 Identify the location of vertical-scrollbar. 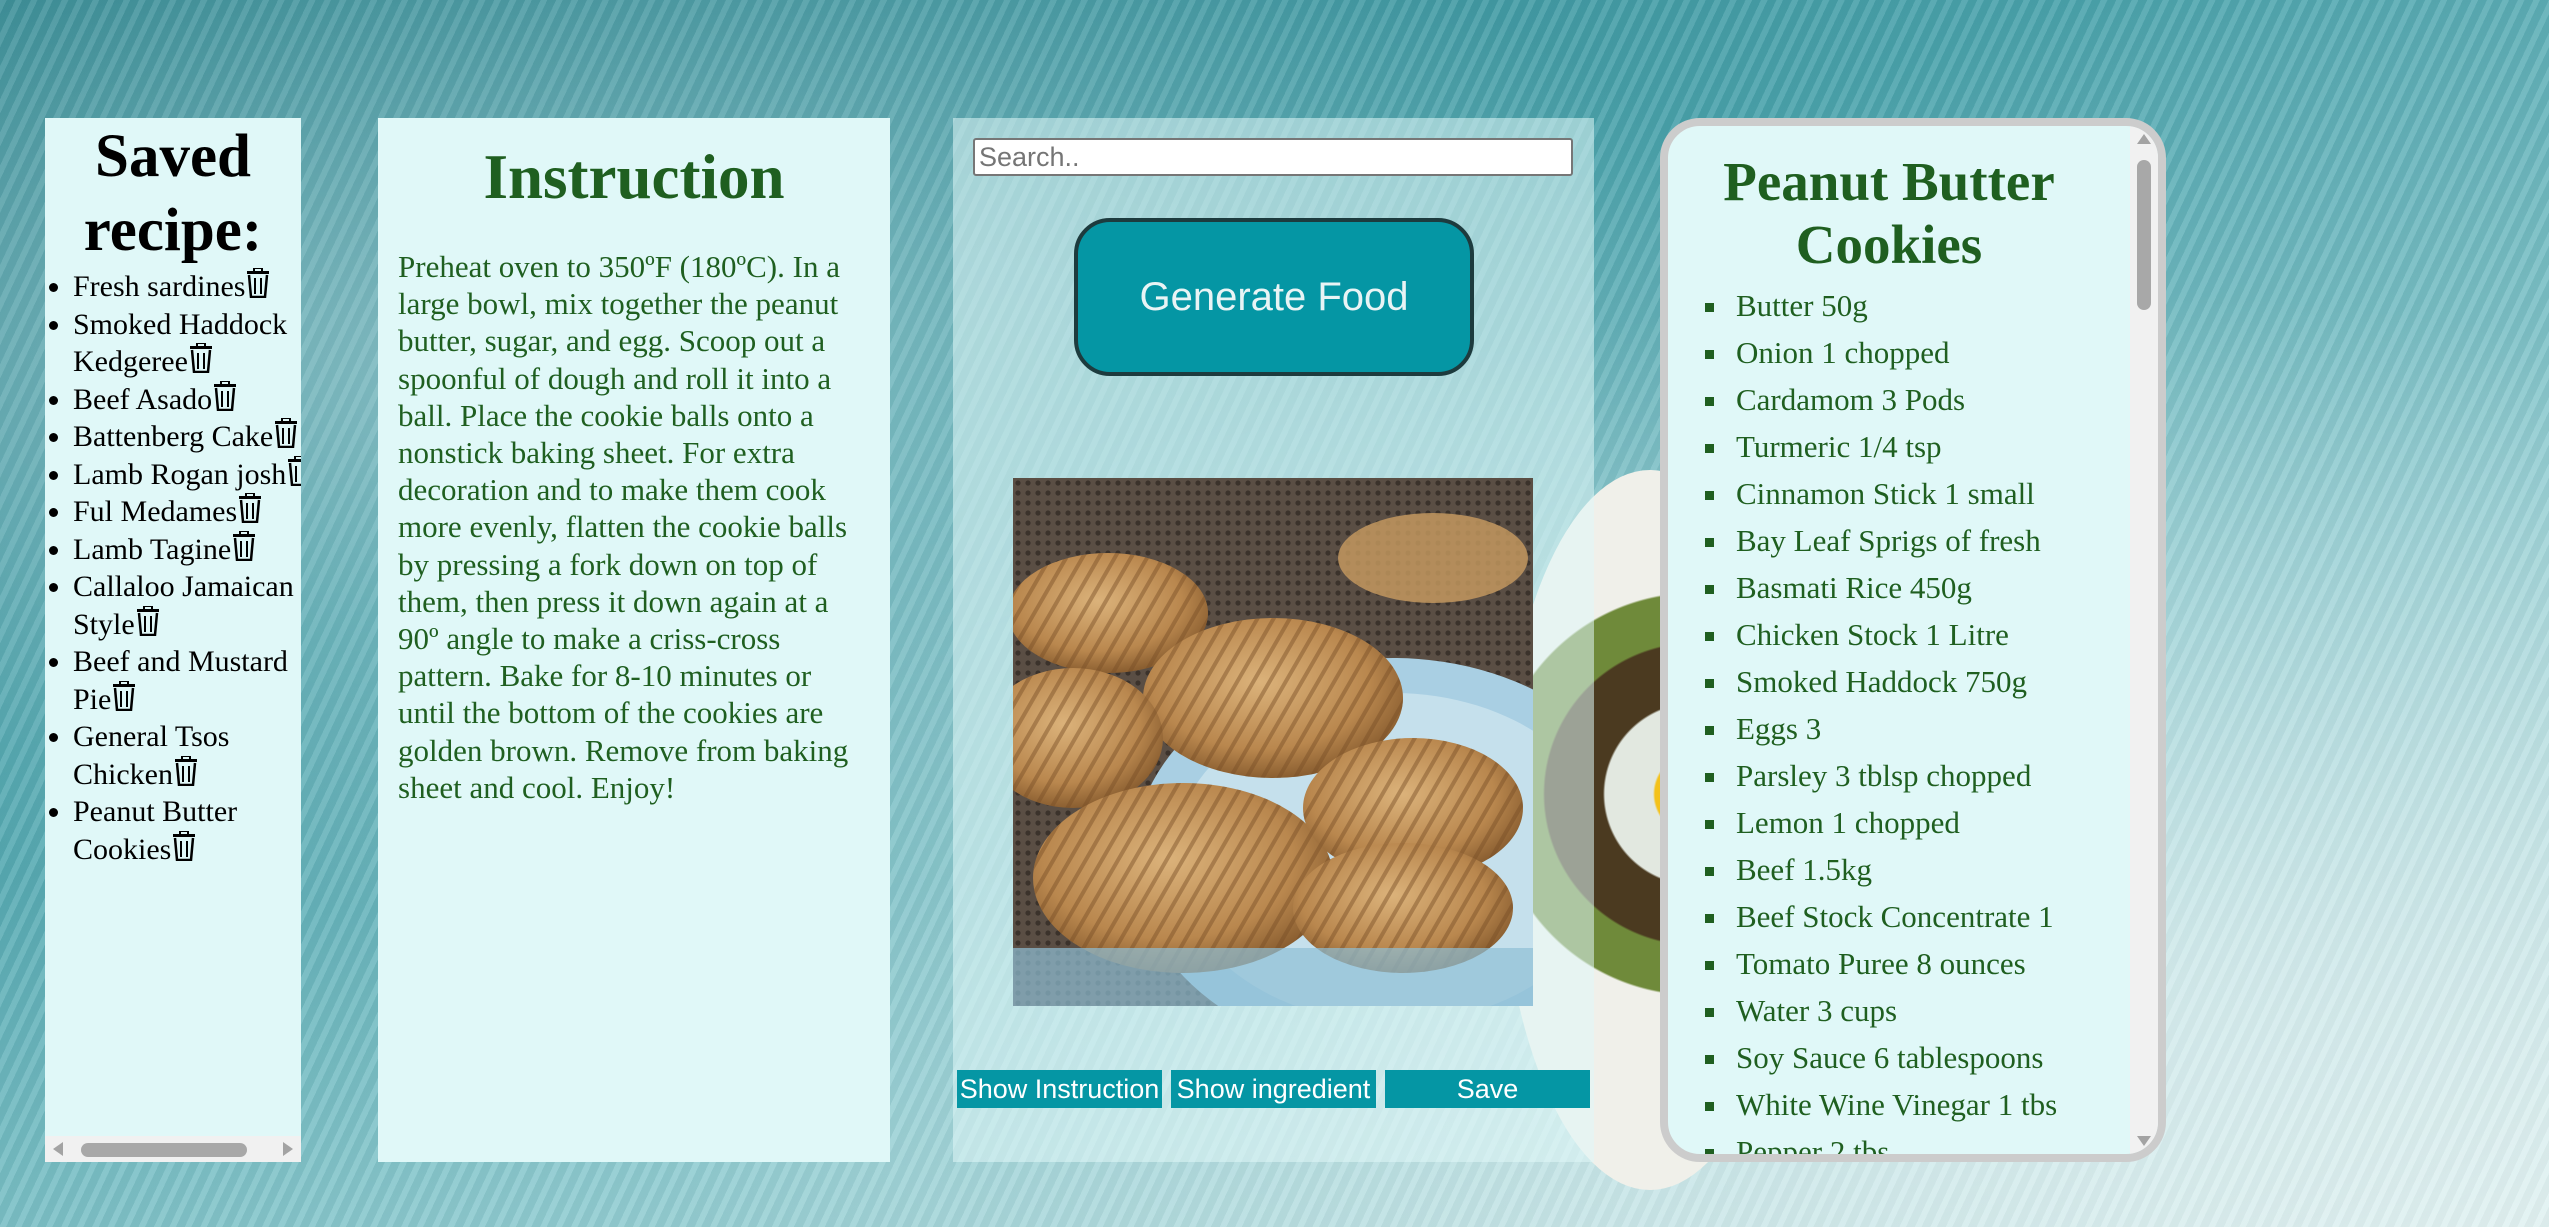
(2144, 640).